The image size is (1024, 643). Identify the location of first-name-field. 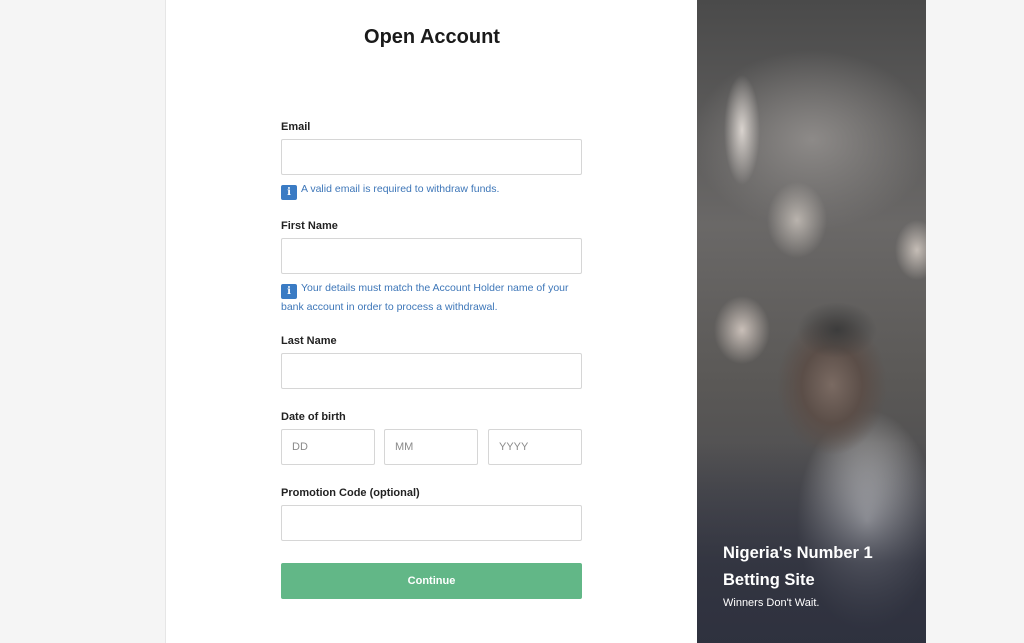
(431, 256).